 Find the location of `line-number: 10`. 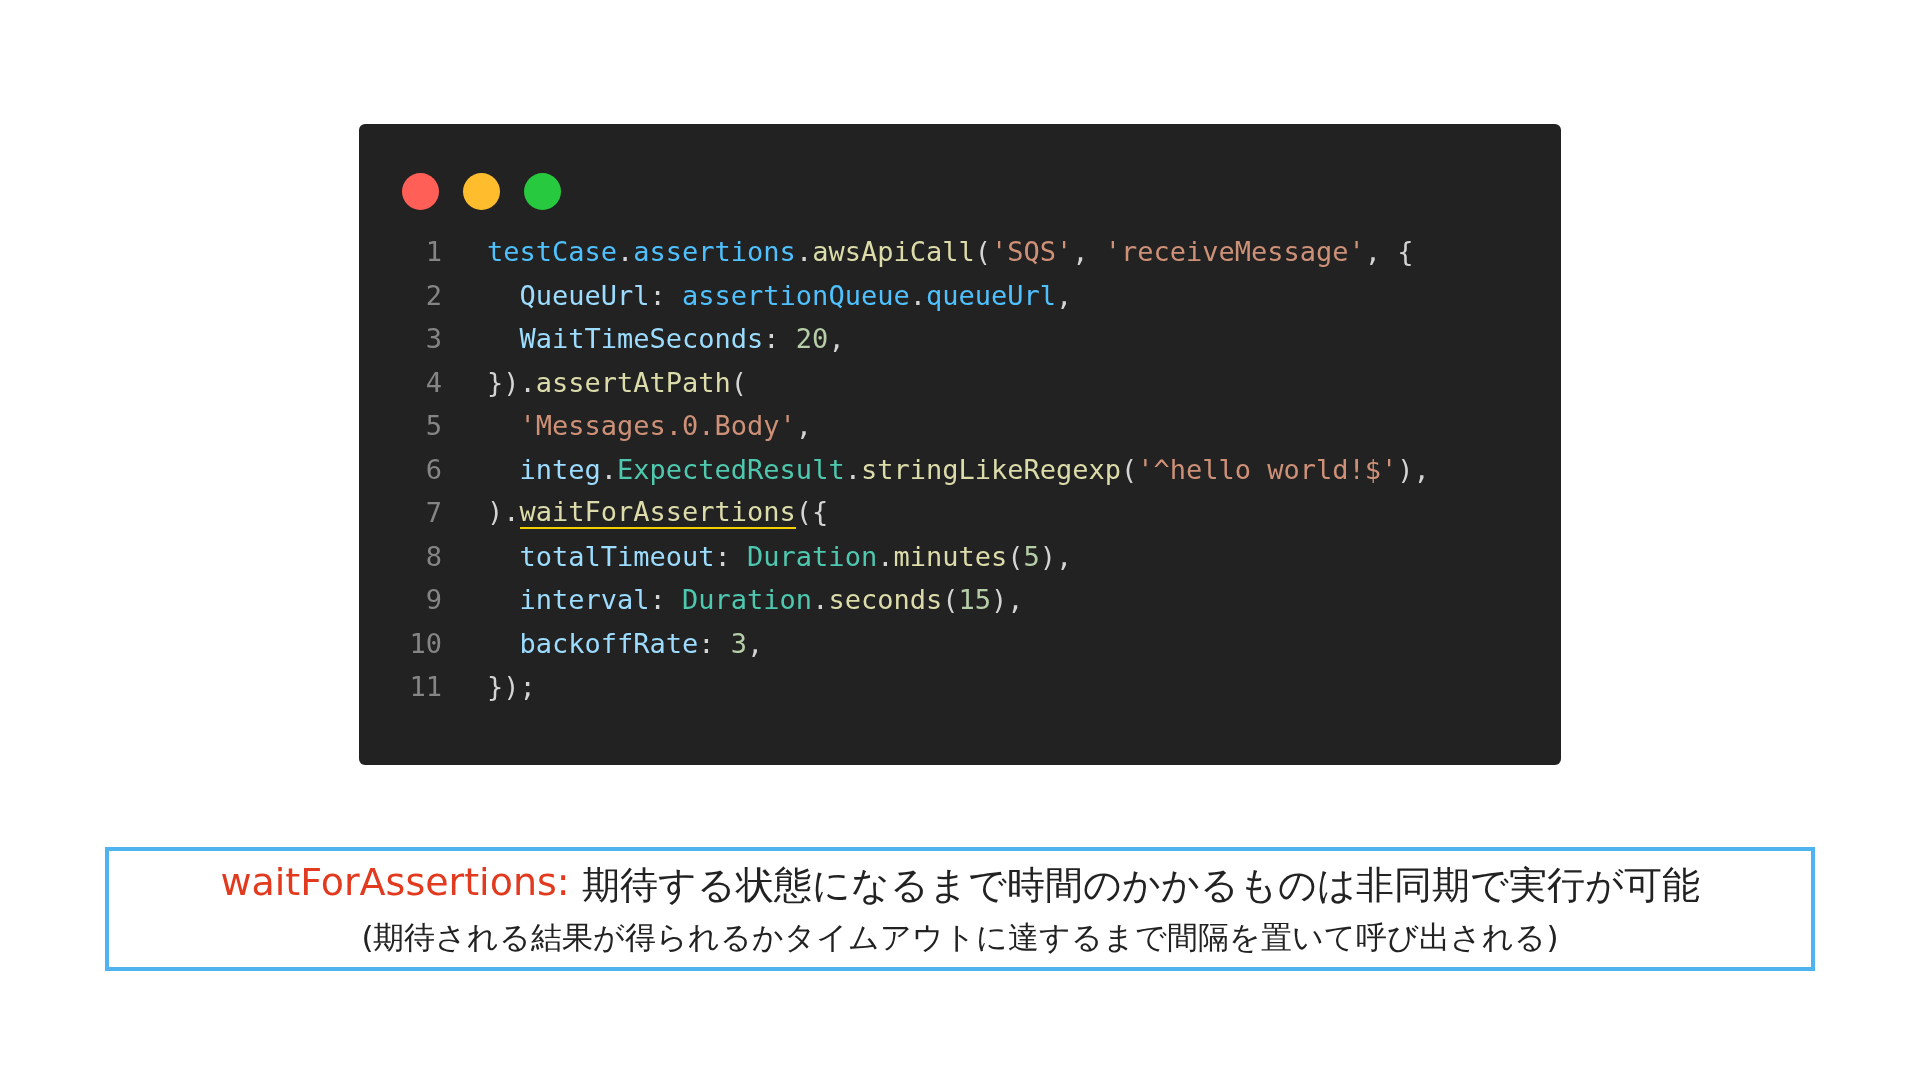

line-number: 10 is located at coordinates (425, 643).